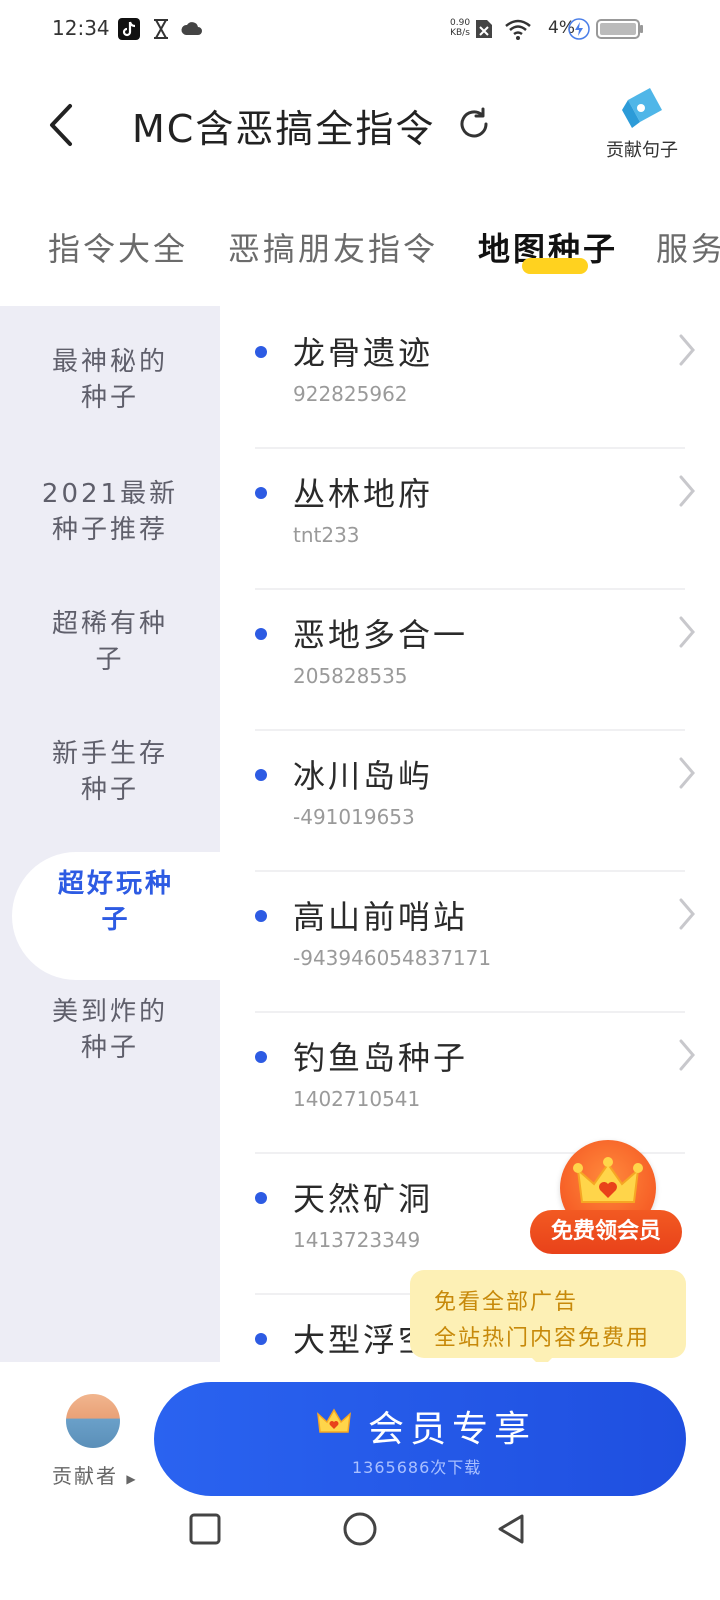 This screenshot has width=720, height=1600. What do you see at coordinates (350, 676) in the screenshot?
I see `seed-value: 205828535` at bounding box center [350, 676].